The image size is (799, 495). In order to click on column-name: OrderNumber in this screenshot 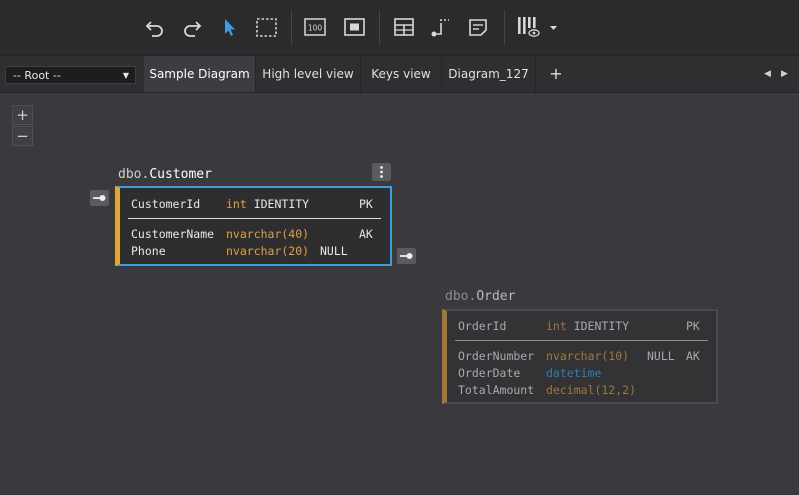, I will do `click(496, 356)`.